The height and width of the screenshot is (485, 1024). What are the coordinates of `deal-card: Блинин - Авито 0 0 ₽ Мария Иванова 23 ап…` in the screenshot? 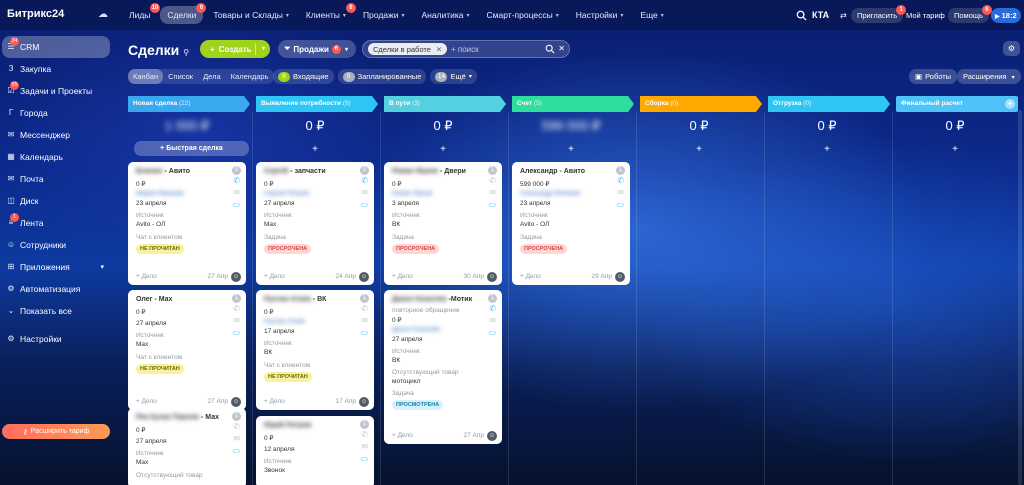 It's located at (187, 223).